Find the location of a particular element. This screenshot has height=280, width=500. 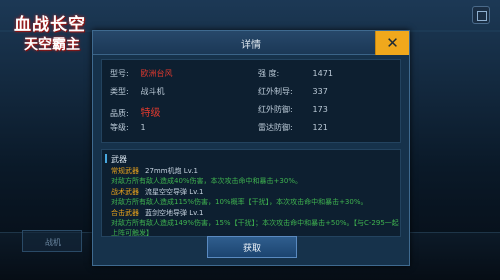

logo-title: 血战长空 is located at coordinates (50, 25).